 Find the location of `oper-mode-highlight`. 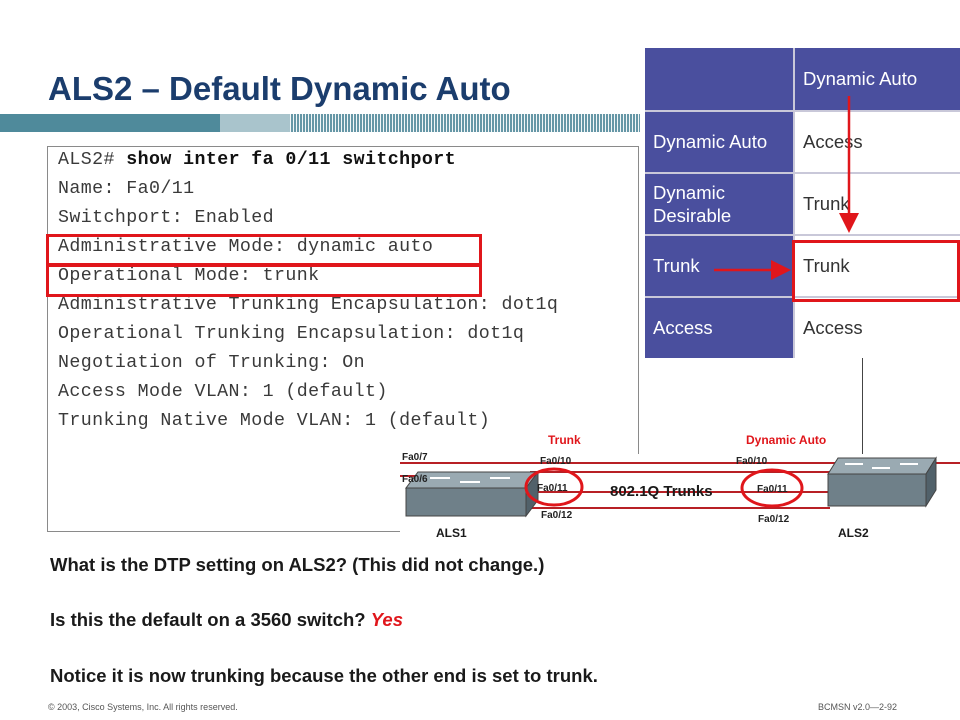

oper-mode-highlight is located at coordinates (264, 280).